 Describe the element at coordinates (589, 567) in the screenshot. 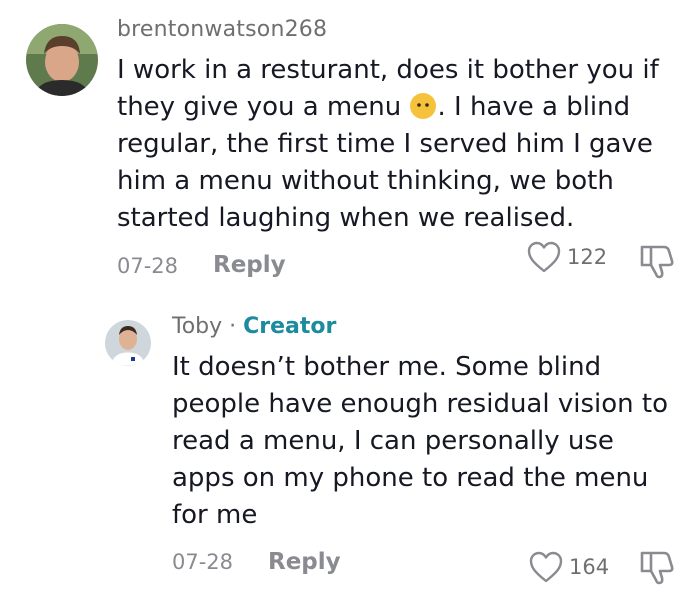

I see `reply-like-count: 164` at that location.